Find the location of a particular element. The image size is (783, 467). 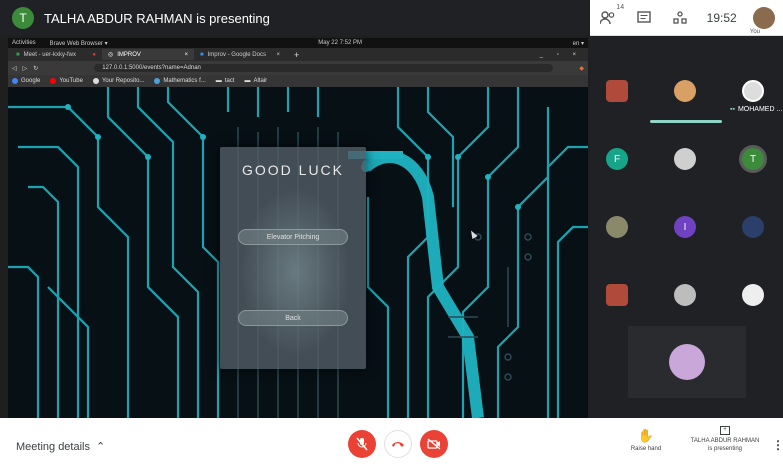

meeting-details-label: Meeting details is located at coordinates (53, 446).